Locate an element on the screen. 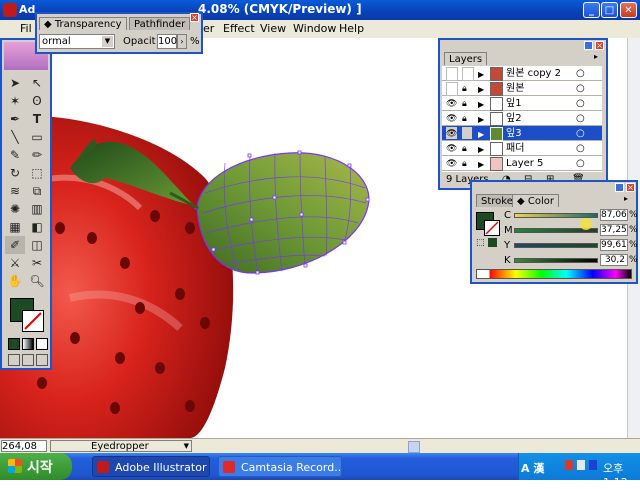  stroke-swatch is located at coordinates (492, 228).